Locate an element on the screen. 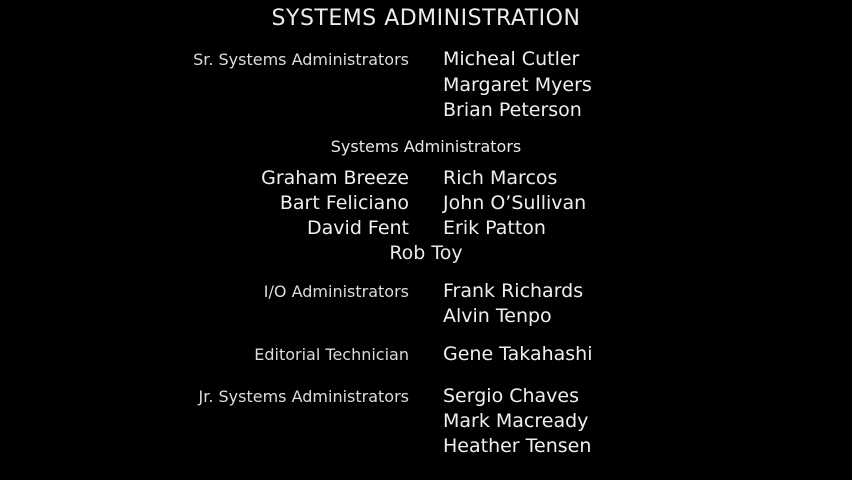 Image resolution: width=852 pixels, height=480 pixels. role-sr-systems-administrators: Sr. Systems Administrators is located at coordinates (301, 59).